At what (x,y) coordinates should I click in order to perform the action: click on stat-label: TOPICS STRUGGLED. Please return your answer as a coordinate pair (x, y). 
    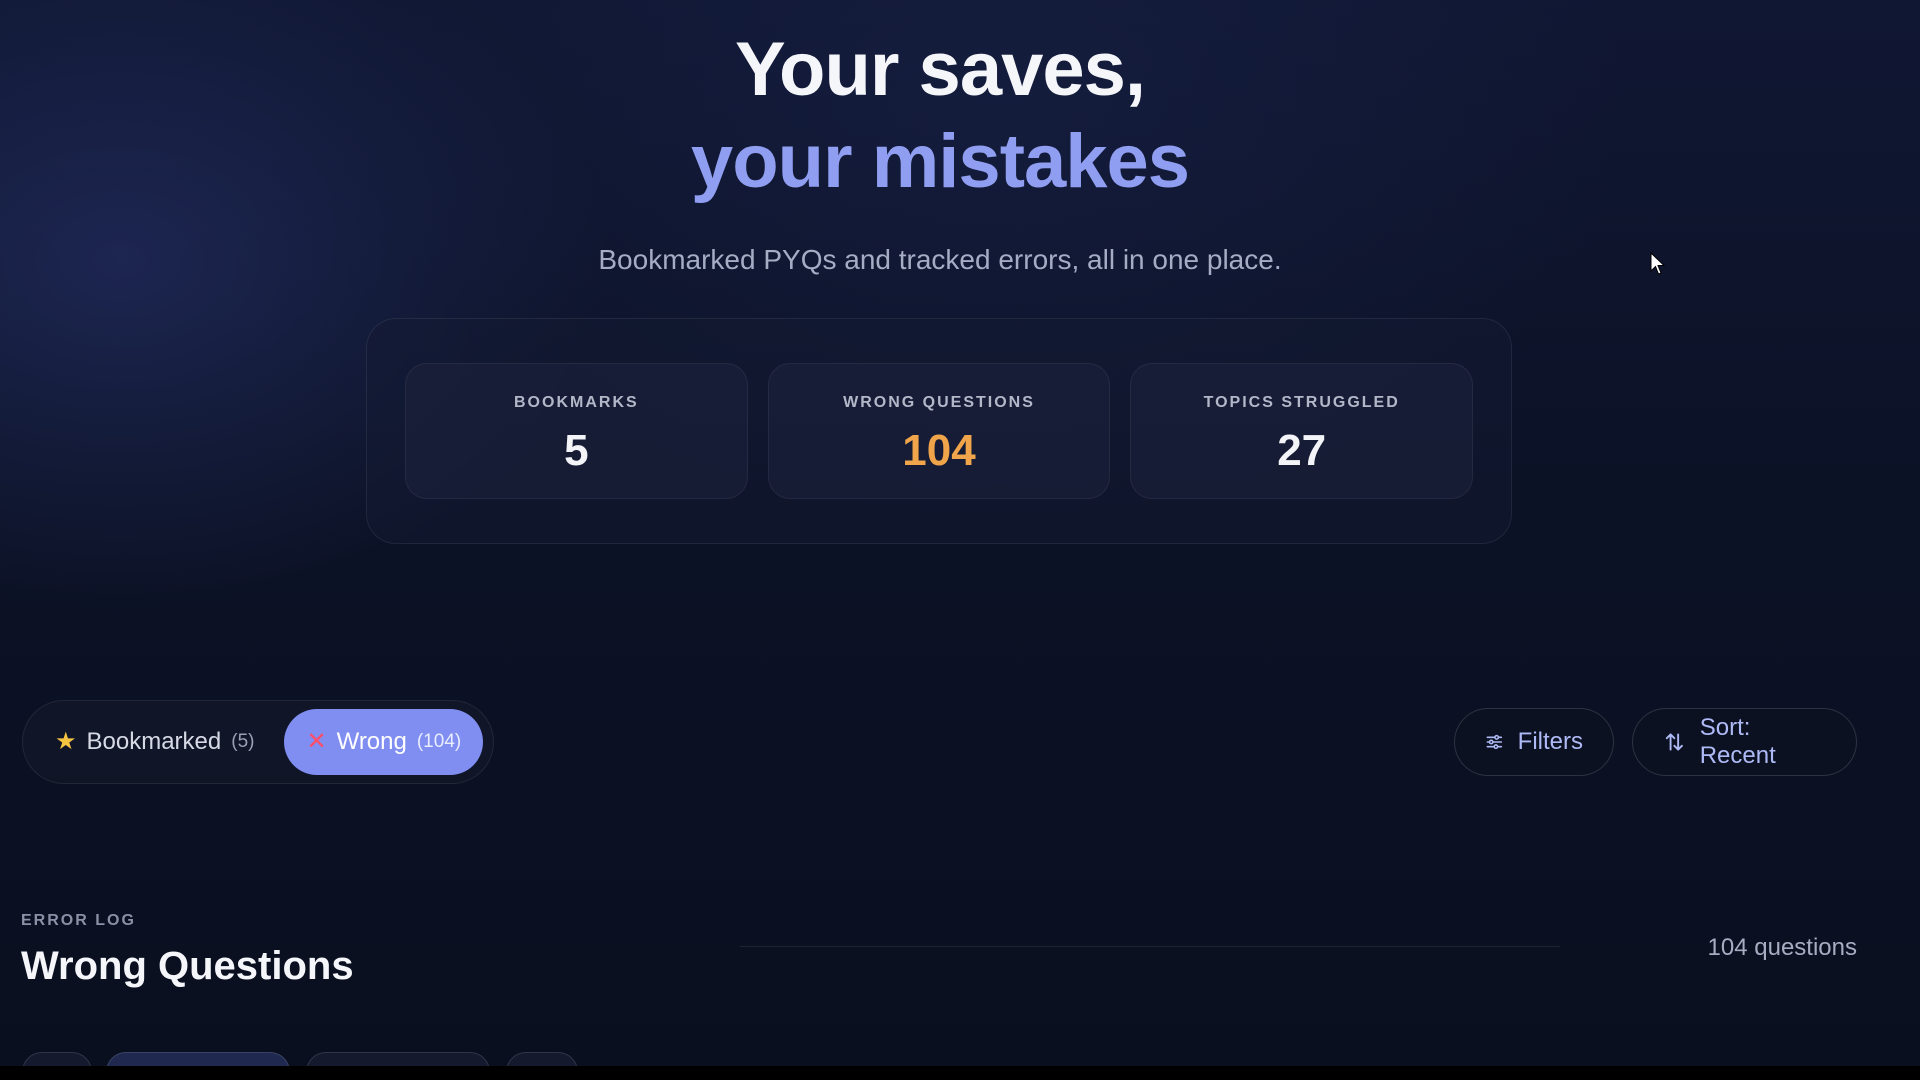
    Looking at the image, I should click on (1301, 402).